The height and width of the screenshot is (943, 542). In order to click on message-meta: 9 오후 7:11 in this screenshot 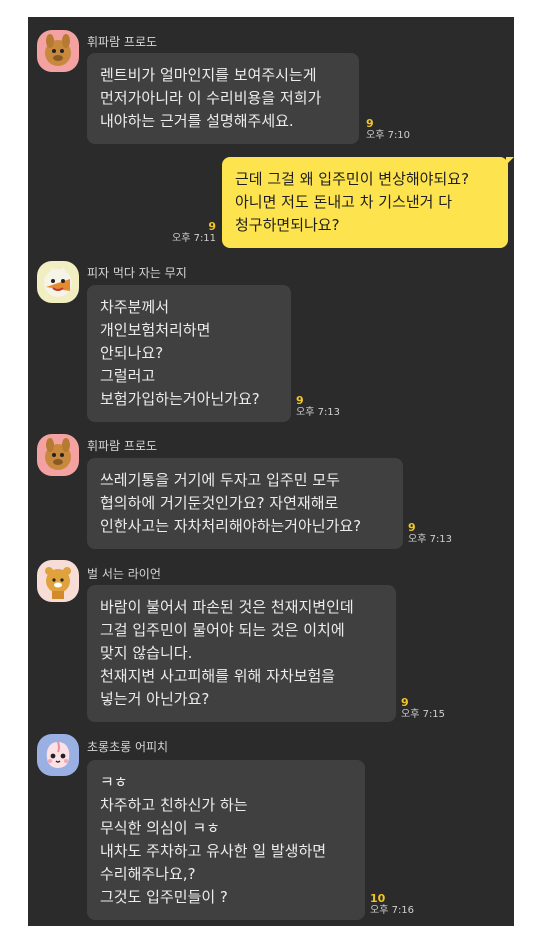, I will do `click(194, 233)`.